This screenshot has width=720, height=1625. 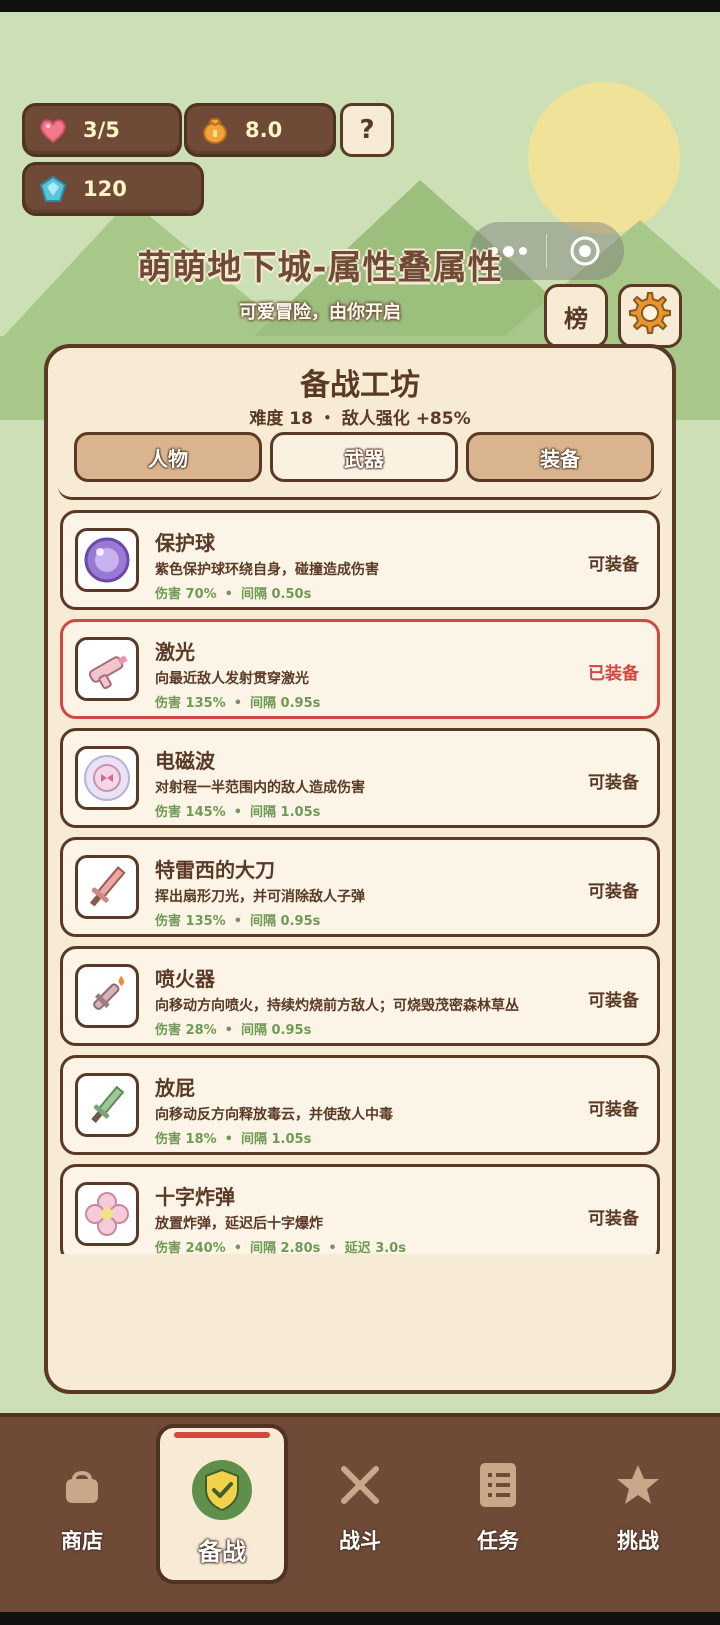 I want to click on nav-prep: 备战, so click(x=222, y=1504).